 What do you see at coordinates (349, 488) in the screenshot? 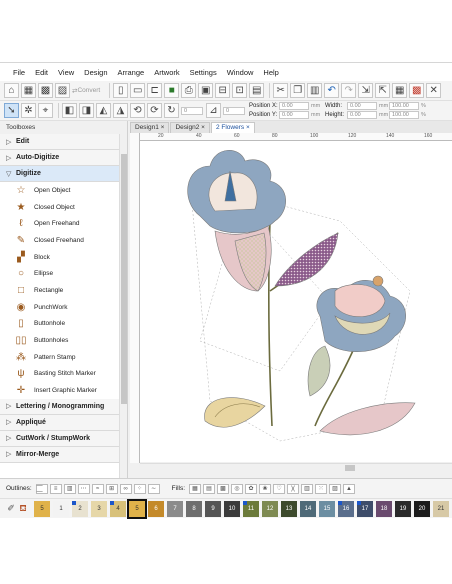
I see `fill-pattern-12-icon: ▲` at bounding box center [349, 488].